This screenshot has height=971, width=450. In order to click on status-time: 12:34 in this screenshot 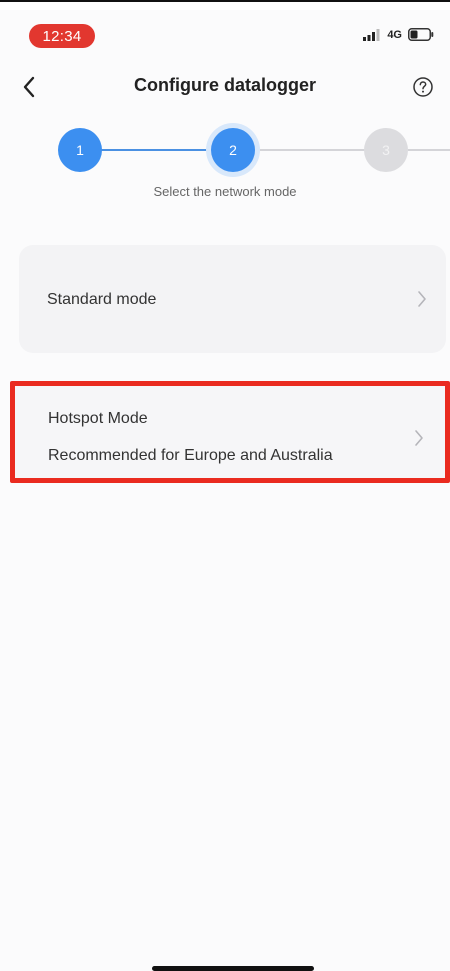, I will do `click(62, 36)`.